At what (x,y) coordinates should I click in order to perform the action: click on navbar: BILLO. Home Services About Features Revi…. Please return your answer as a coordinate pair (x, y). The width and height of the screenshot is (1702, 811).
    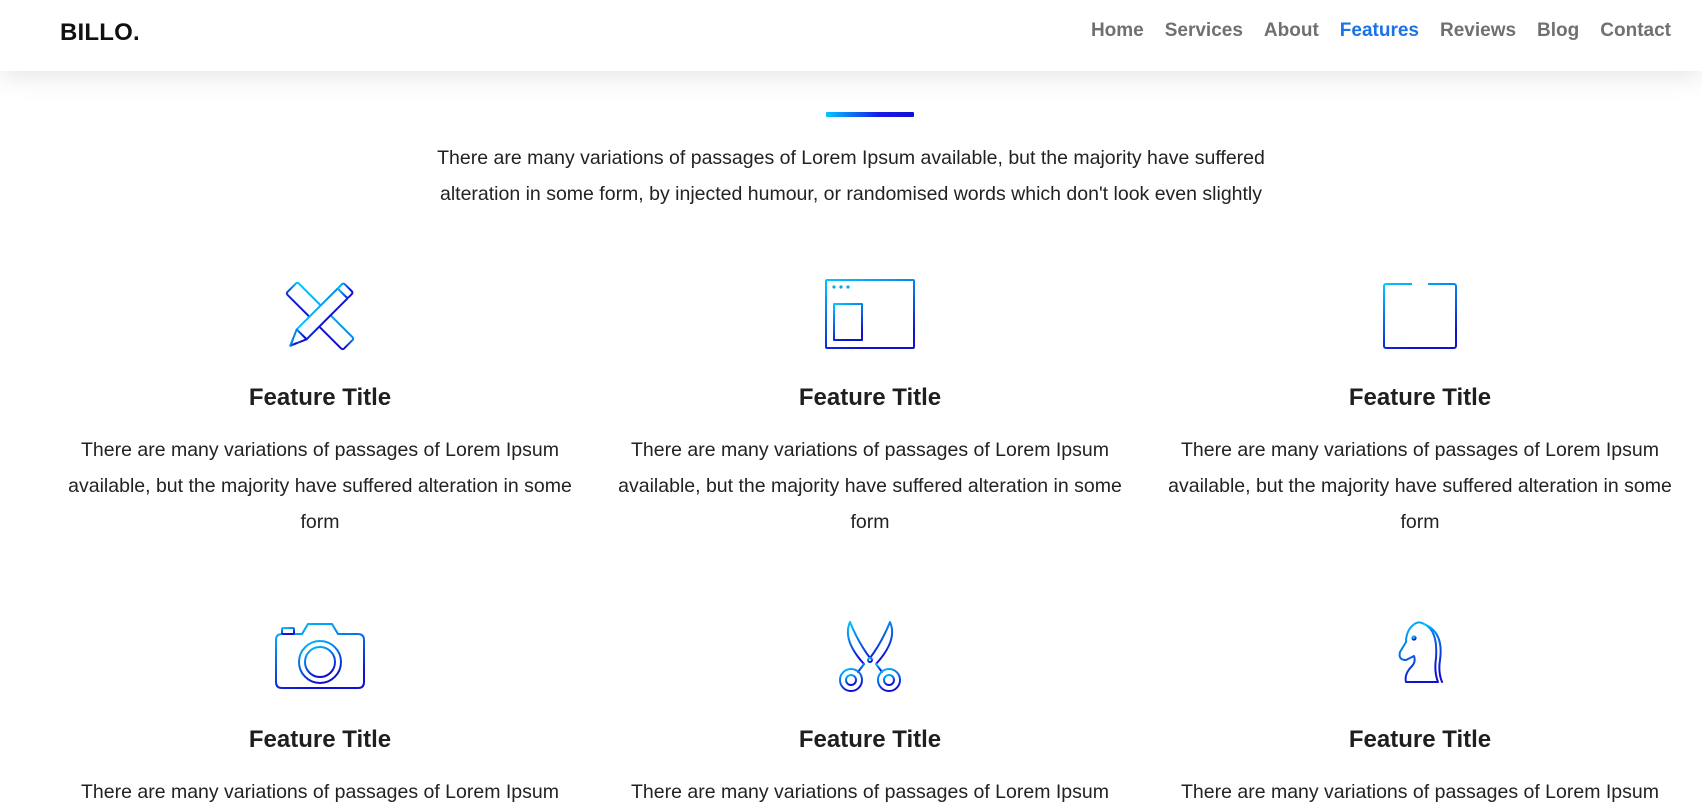
    Looking at the image, I should click on (851, 35).